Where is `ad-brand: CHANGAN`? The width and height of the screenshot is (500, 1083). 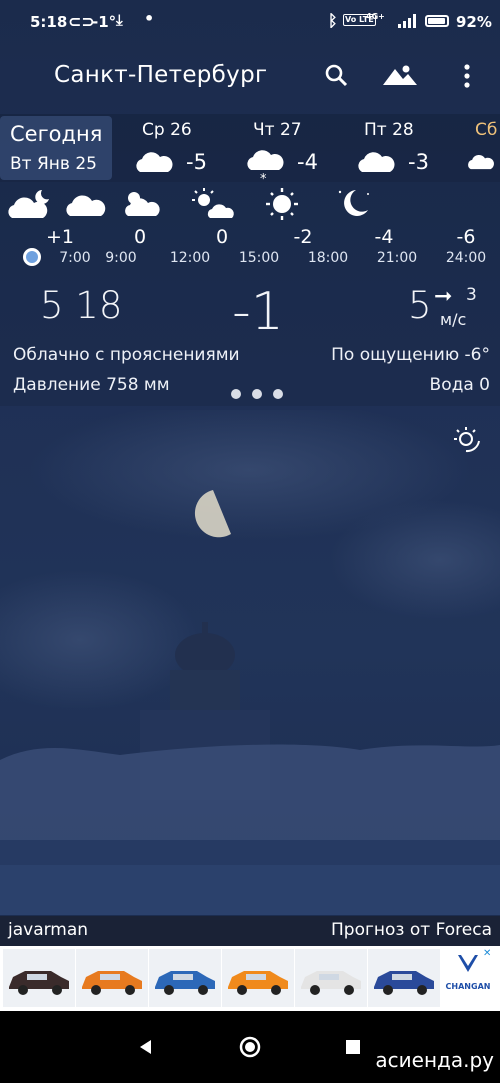
ad-brand: CHANGAN is located at coordinates (468, 979).